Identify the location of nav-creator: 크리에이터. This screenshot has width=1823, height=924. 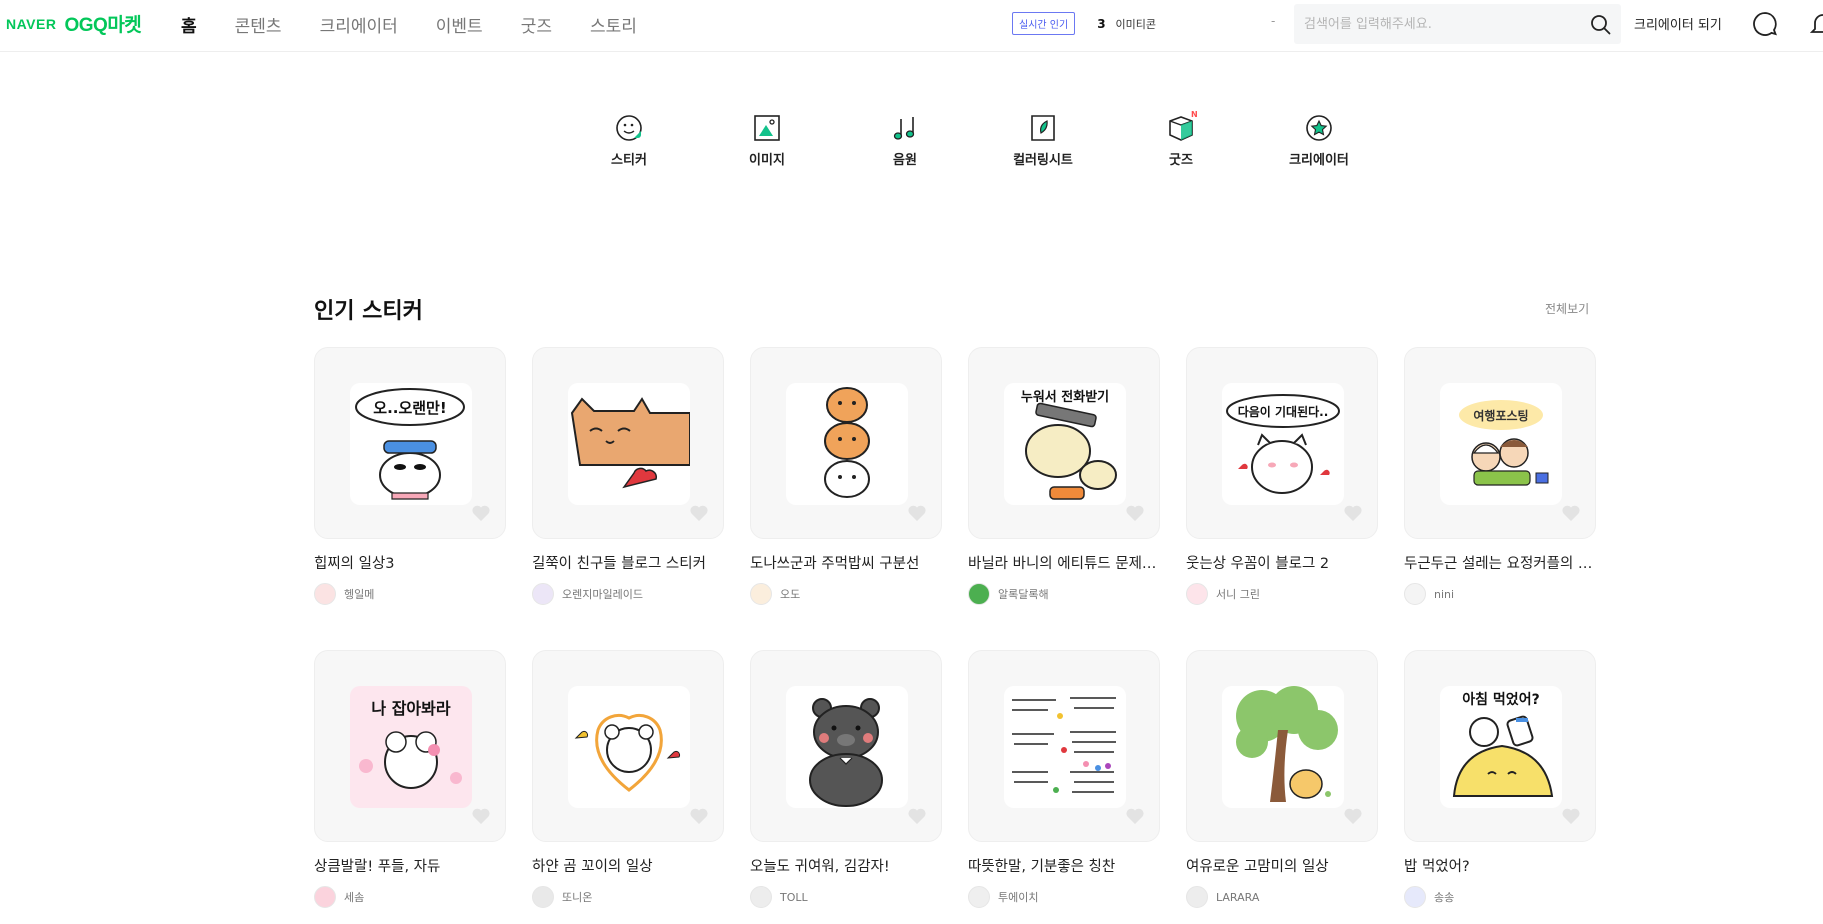
(359, 24).